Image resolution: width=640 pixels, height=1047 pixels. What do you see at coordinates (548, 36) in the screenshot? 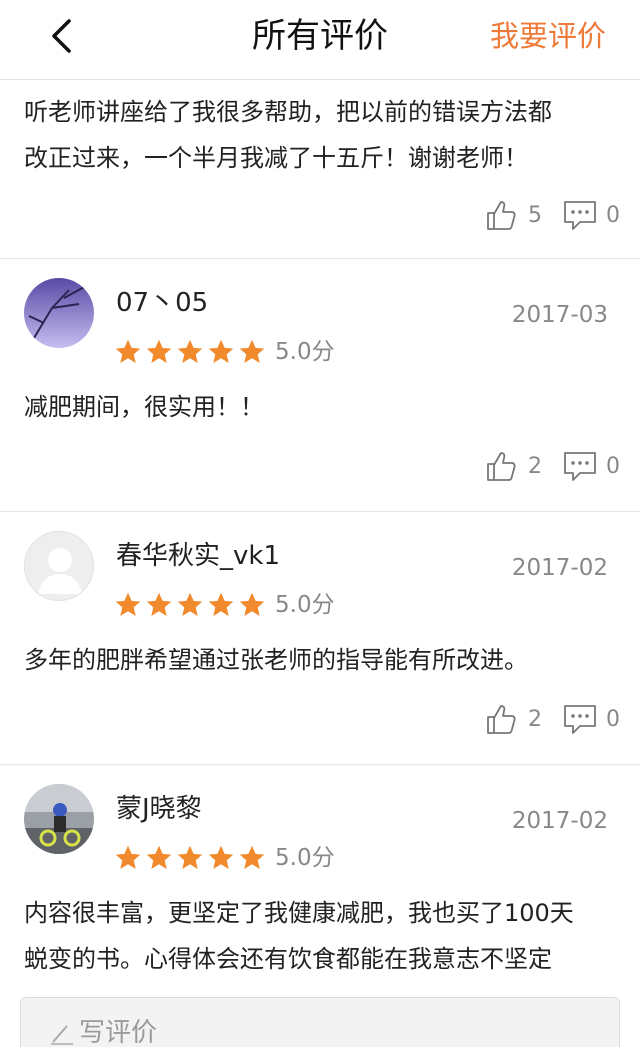
I see `write-review-link: 我要评价` at bounding box center [548, 36].